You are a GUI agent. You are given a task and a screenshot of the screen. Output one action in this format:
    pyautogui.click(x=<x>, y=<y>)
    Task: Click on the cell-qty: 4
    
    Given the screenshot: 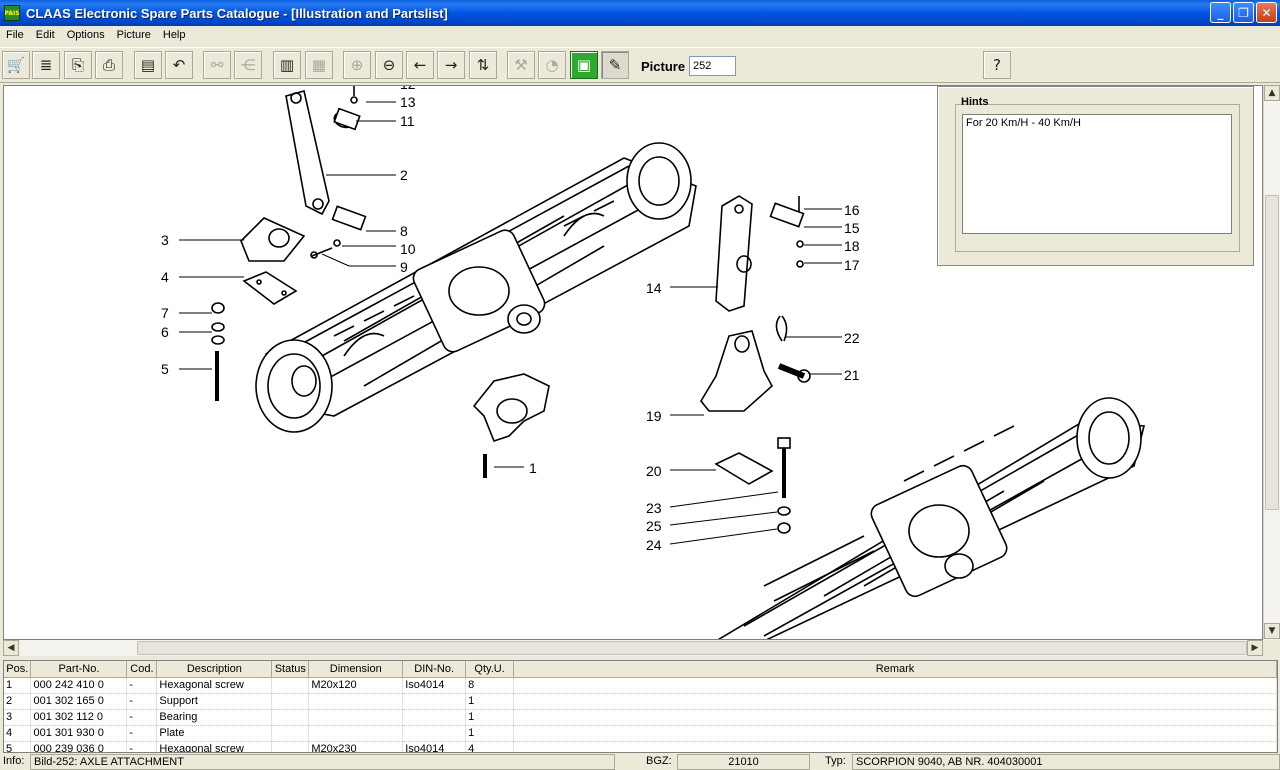 What is the action you would take?
    pyautogui.click(x=490, y=746)
    